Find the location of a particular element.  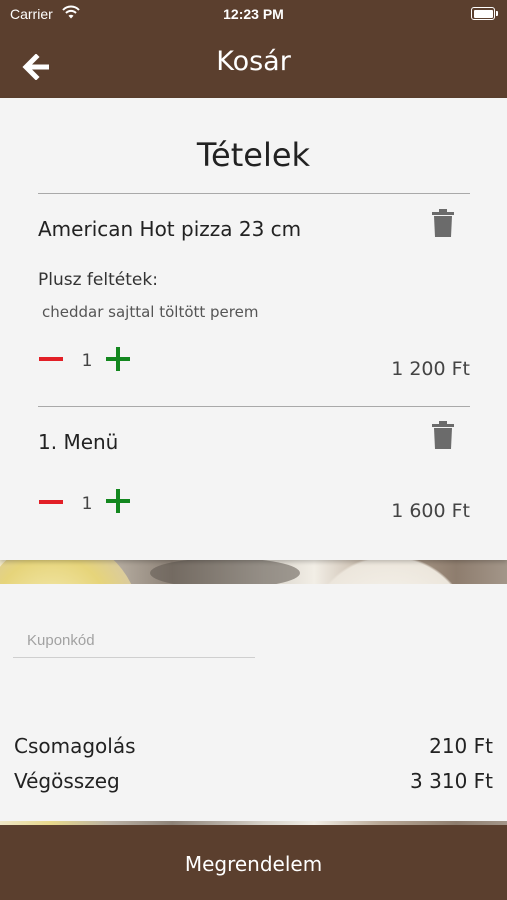

total-label: Végösszeg is located at coordinates (67, 781).